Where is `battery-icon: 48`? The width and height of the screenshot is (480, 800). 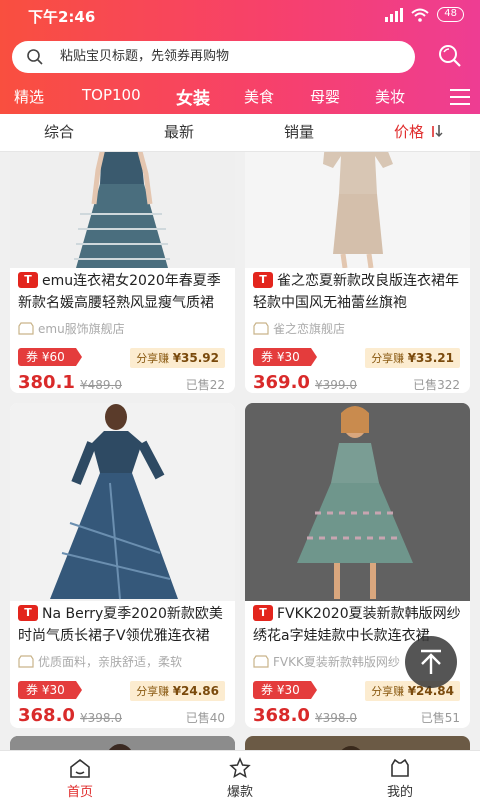
battery-icon: 48 is located at coordinates (450, 14).